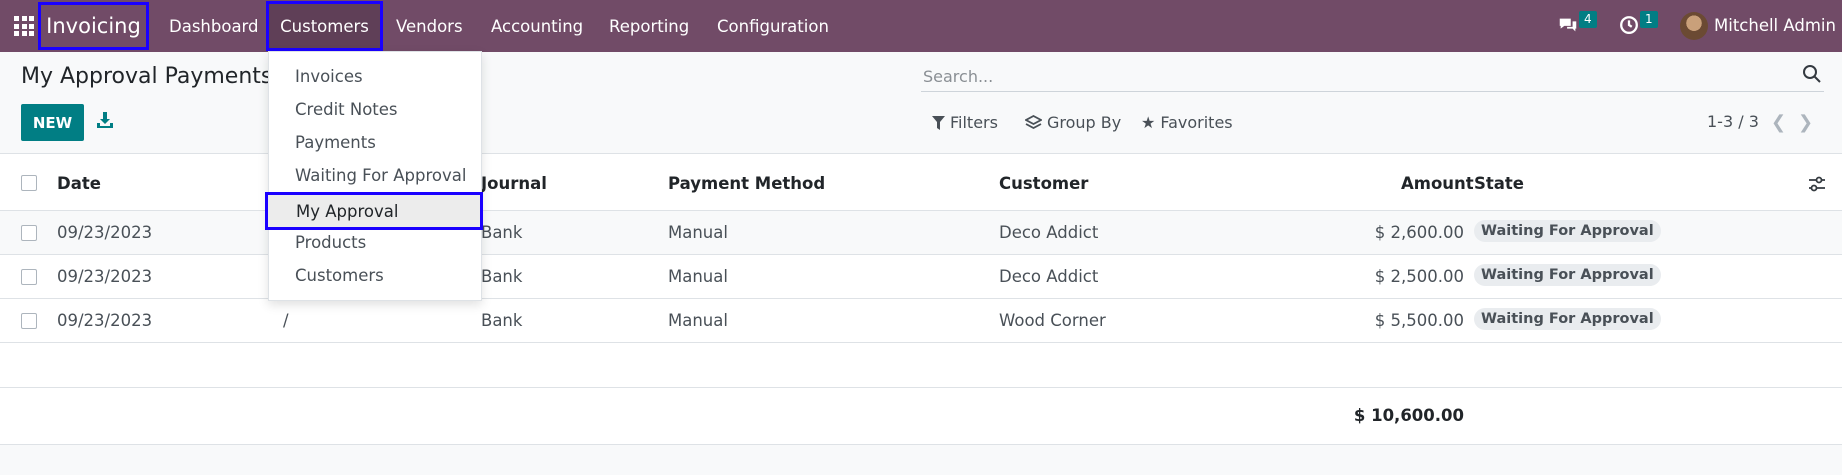 The image size is (1842, 475). What do you see at coordinates (374, 211) in the screenshot?
I see `dropdown-item-my-approval: My Approval` at bounding box center [374, 211].